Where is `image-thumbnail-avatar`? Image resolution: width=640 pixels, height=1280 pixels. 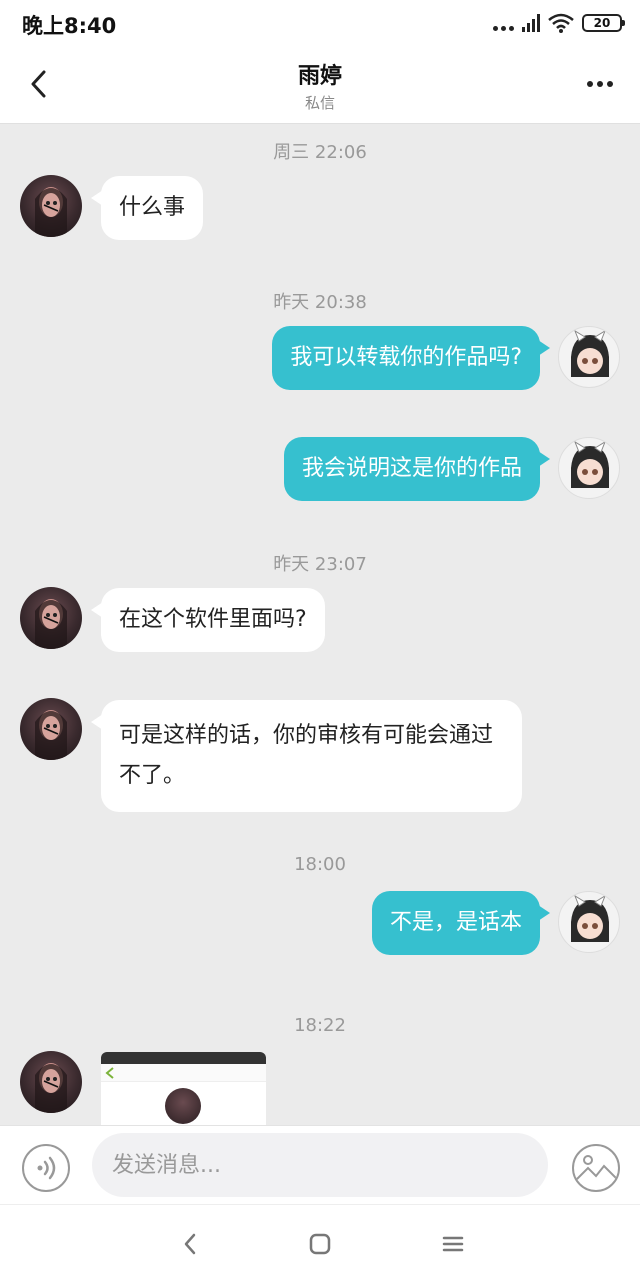 image-thumbnail-avatar is located at coordinates (183, 1106).